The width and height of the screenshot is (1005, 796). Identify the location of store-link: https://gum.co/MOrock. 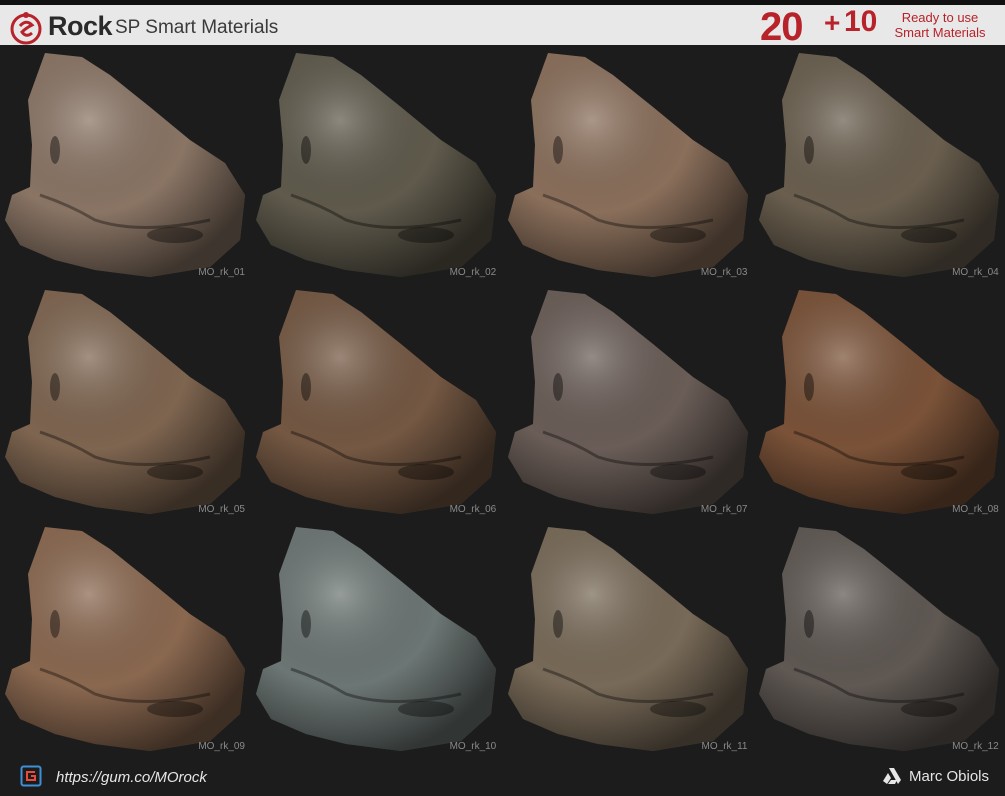
(131, 777).